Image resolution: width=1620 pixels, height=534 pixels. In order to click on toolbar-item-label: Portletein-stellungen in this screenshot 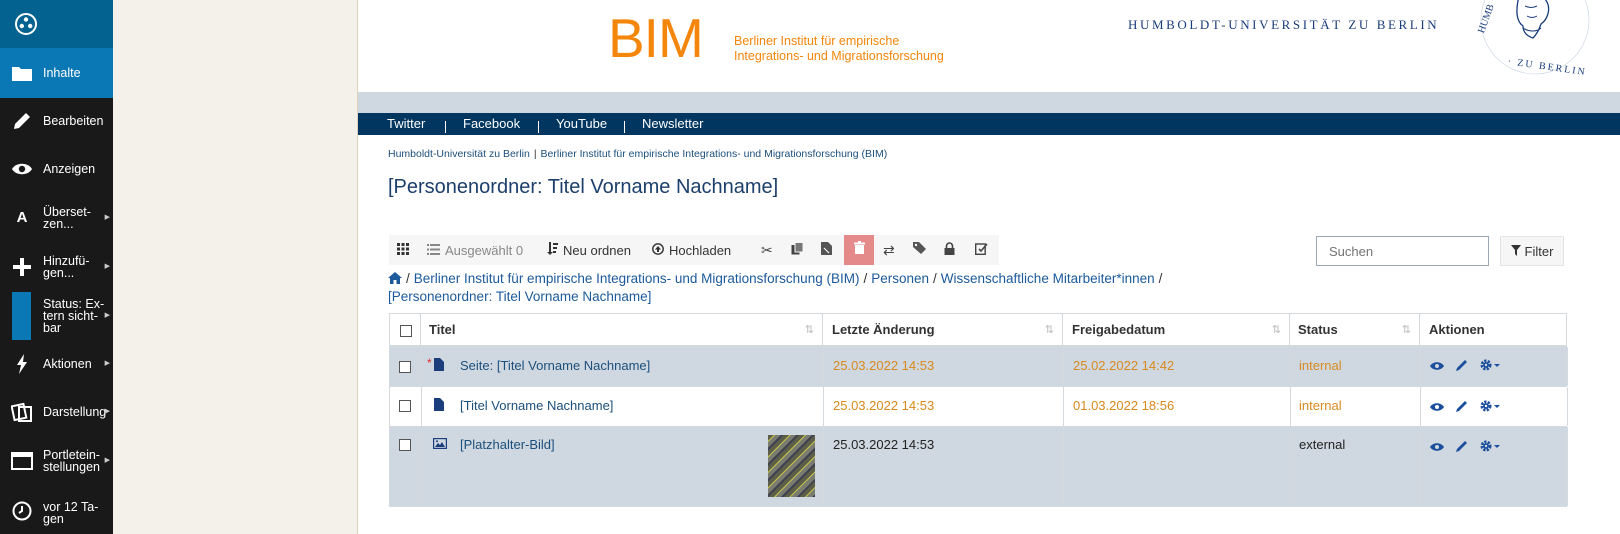, I will do `click(71, 461)`.